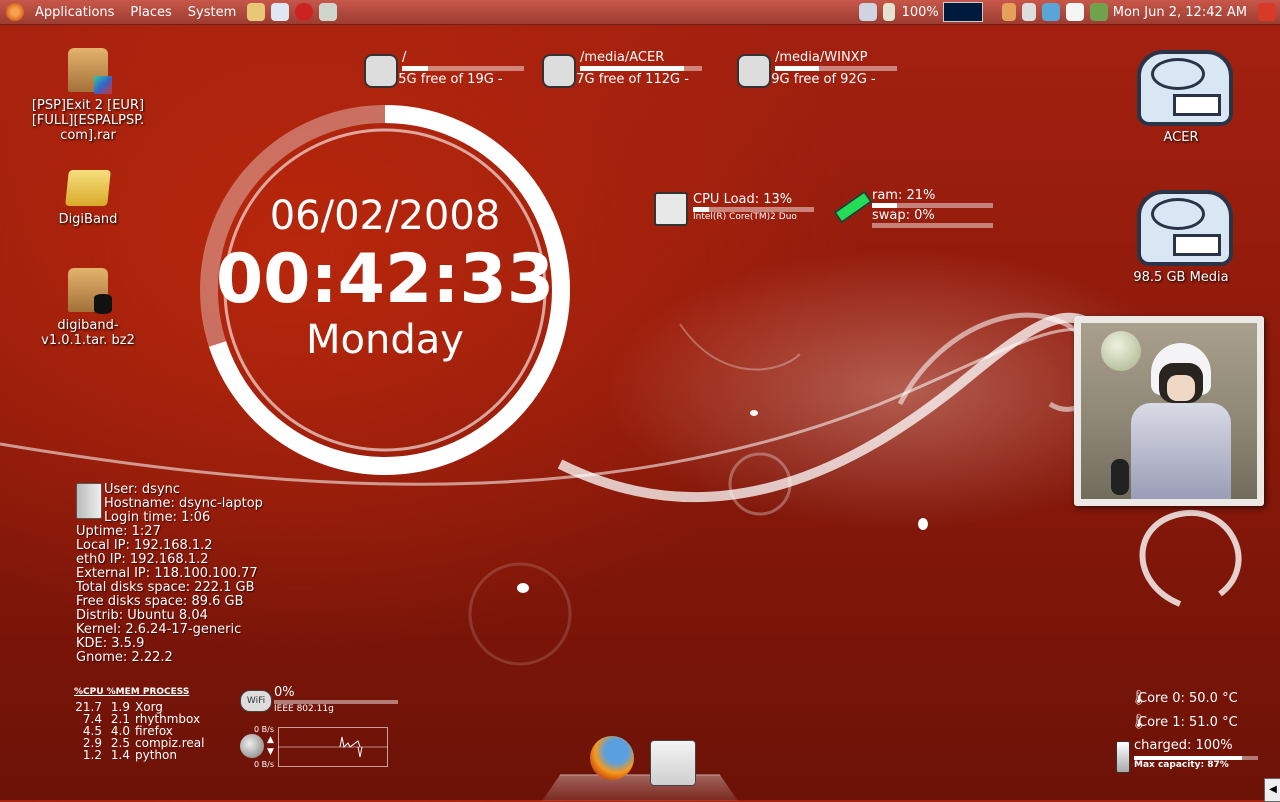 The height and width of the screenshot is (802, 1280). What do you see at coordinates (1181, 765) in the screenshot?
I see `battery-capacity: Max capacity: 87%` at bounding box center [1181, 765].